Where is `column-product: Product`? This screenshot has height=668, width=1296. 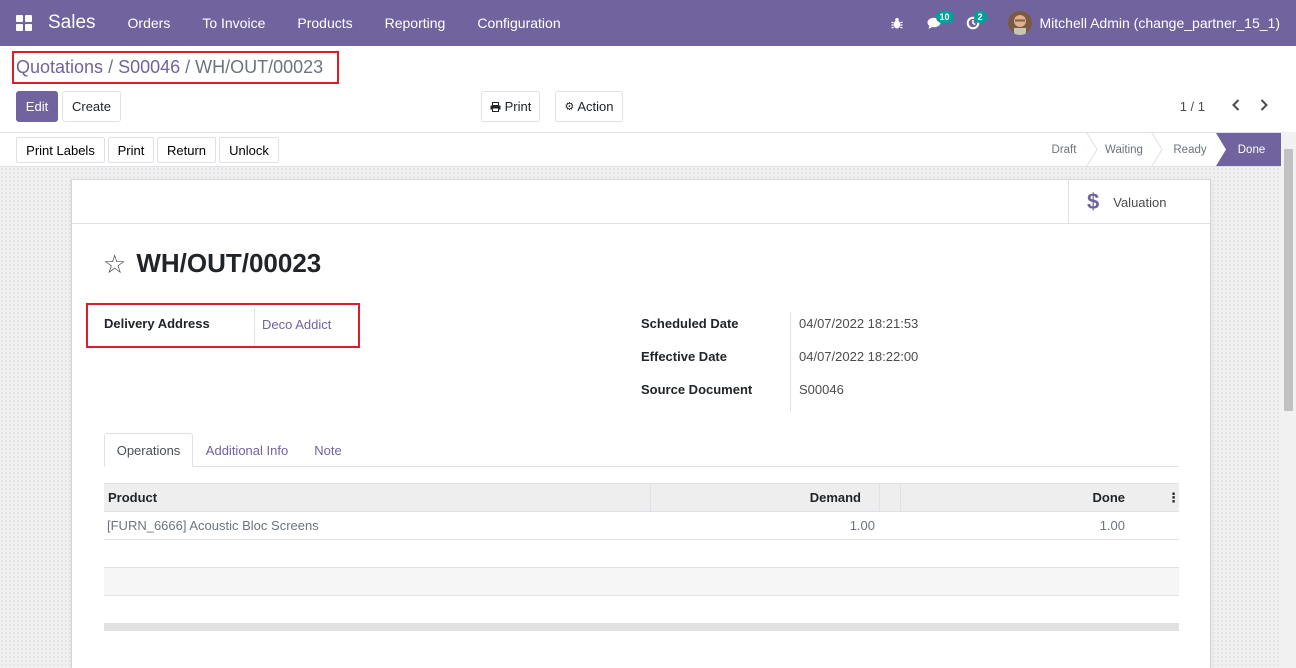
column-product: Product is located at coordinates (132, 497).